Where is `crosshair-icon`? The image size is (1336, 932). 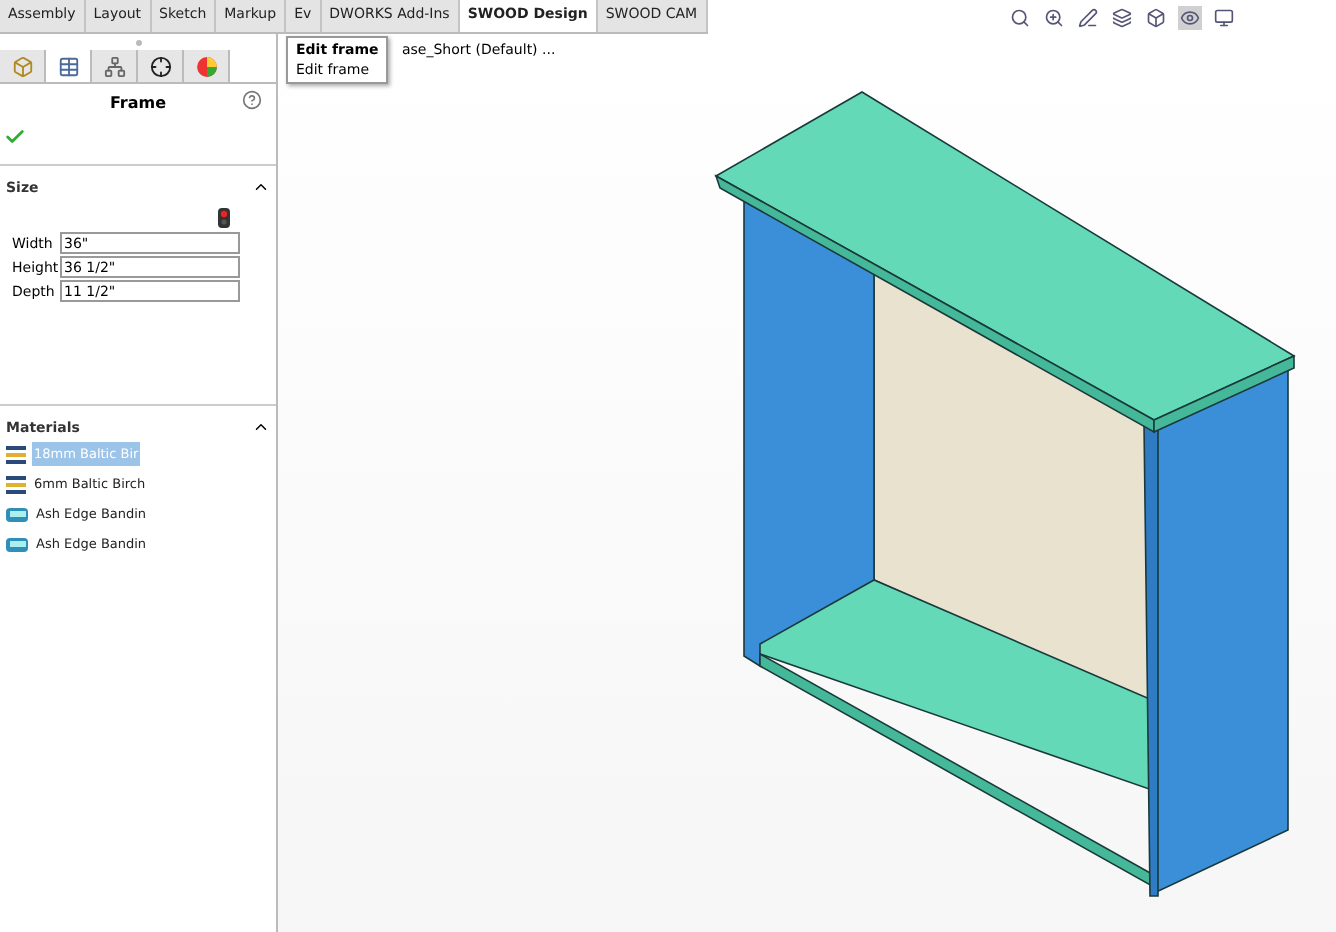
crosshair-icon is located at coordinates (160, 66).